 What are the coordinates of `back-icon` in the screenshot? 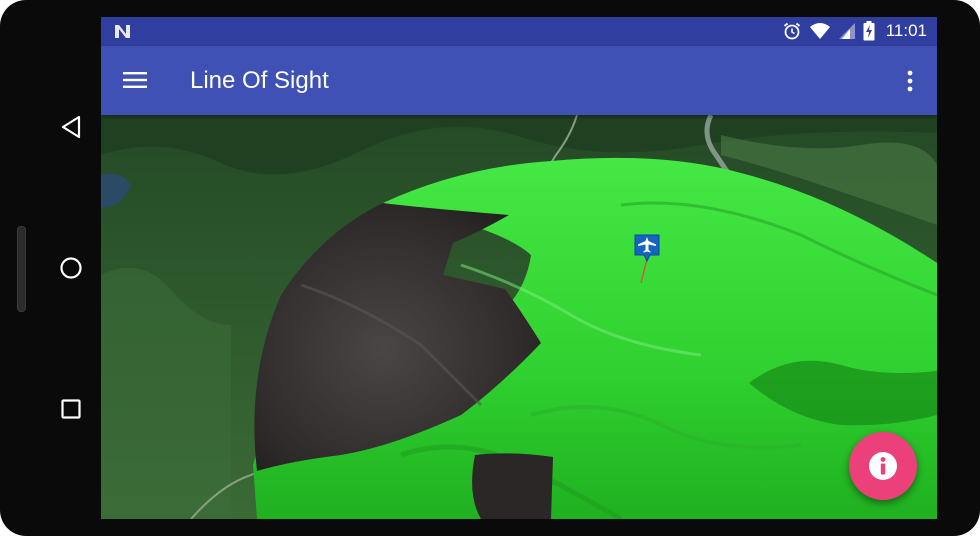 It's located at (71, 127).